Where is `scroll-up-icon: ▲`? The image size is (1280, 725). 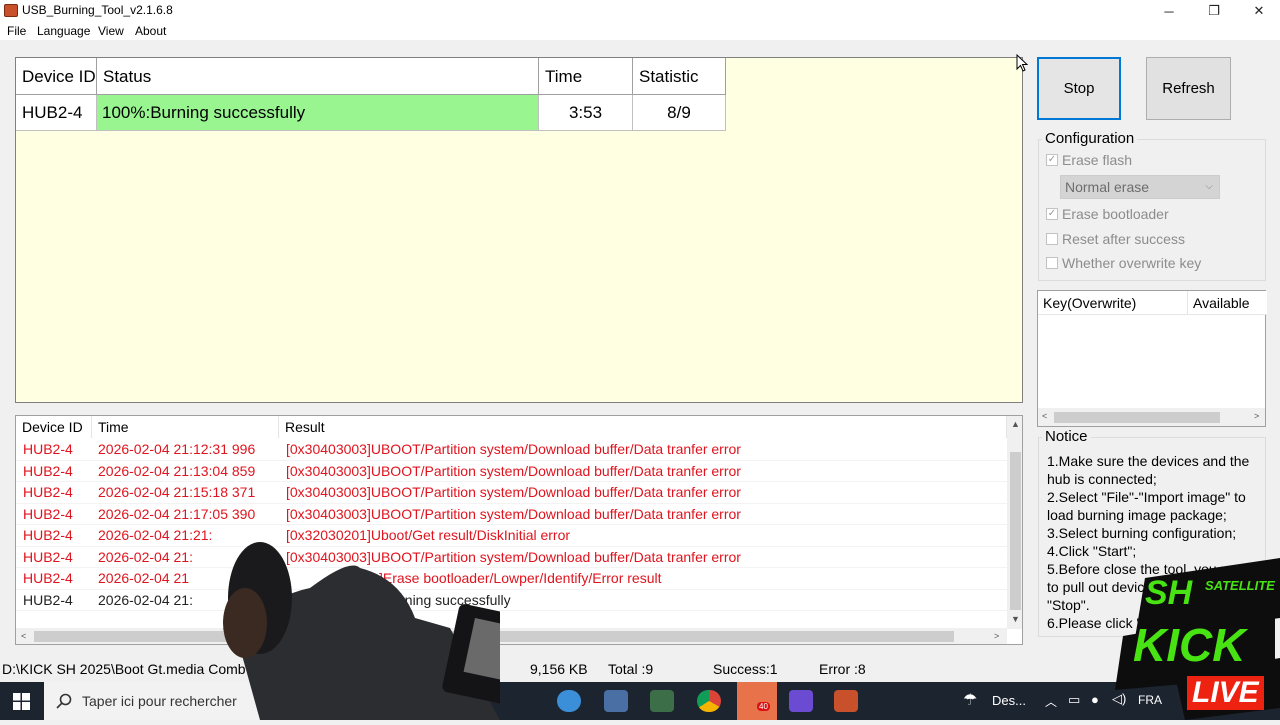
scroll-up-icon: ▲ is located at coordinates (1015, 424).